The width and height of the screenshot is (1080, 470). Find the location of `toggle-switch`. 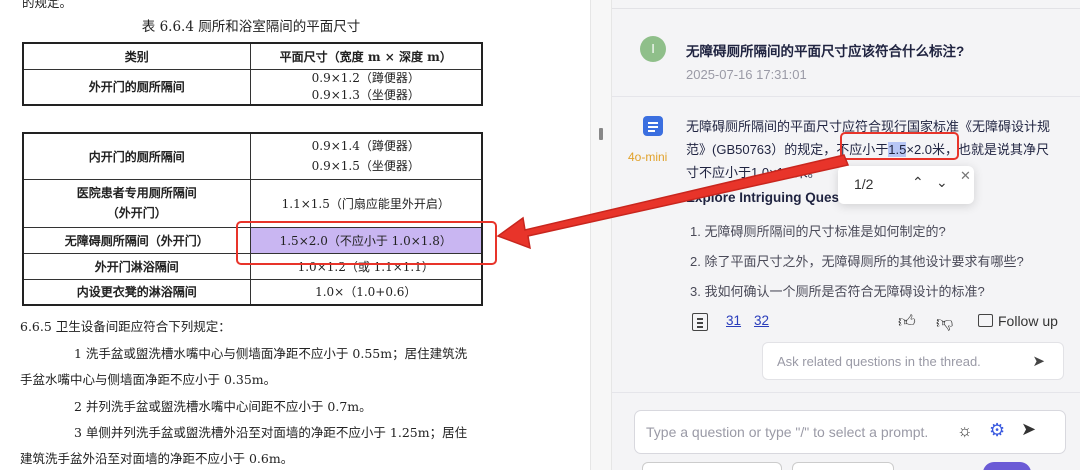

toggle-switch is located at coordinates (1007, 466).